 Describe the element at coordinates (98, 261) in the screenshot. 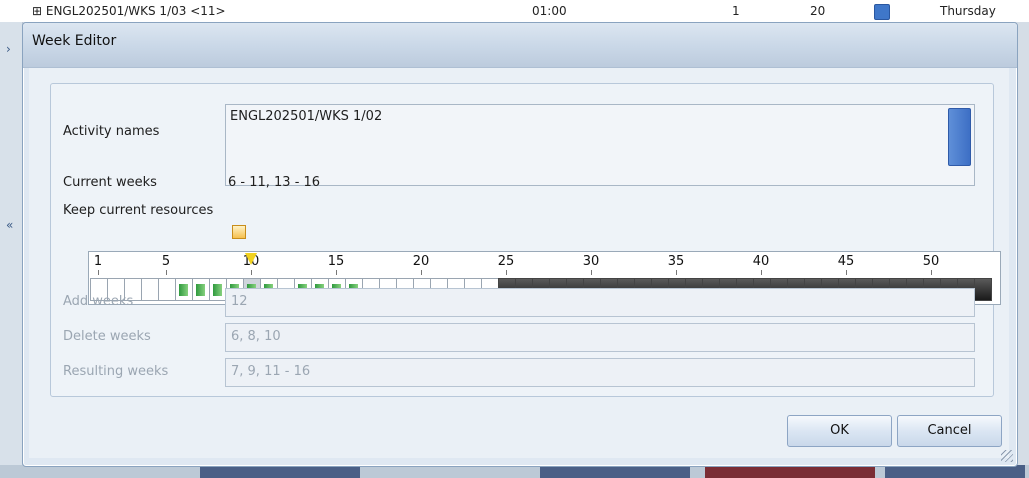

I see `week-ruler-label: 1` at that location.